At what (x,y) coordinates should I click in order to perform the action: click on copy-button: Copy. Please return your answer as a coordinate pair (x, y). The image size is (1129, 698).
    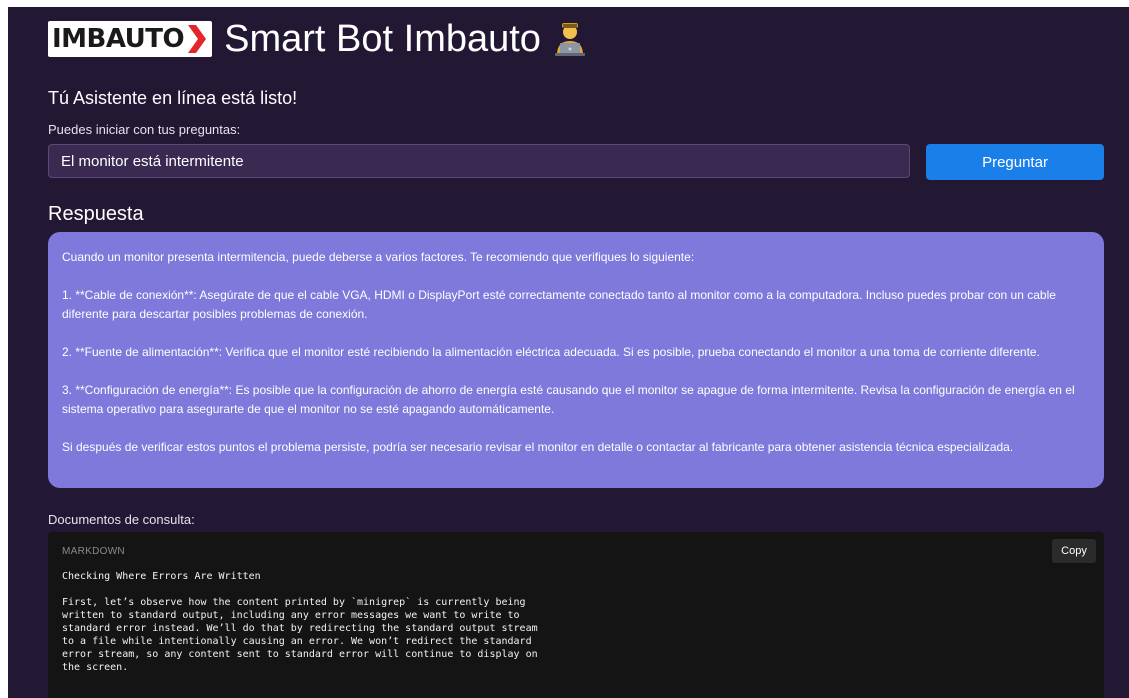
    Looking at the image, I should click on (1074, 551).